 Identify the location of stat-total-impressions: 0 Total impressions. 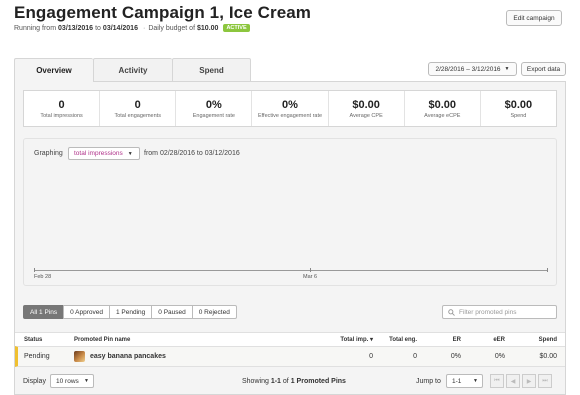
(62, 108).